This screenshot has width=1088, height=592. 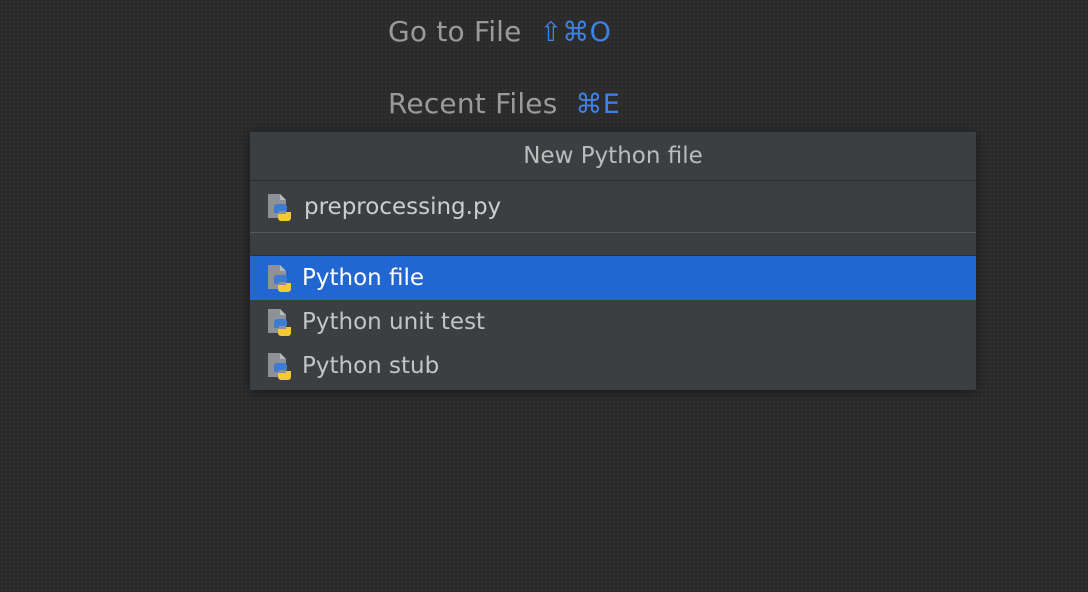 I want to click on file-type-python-unit-test: Python unit test, so click(x=613, y=322).